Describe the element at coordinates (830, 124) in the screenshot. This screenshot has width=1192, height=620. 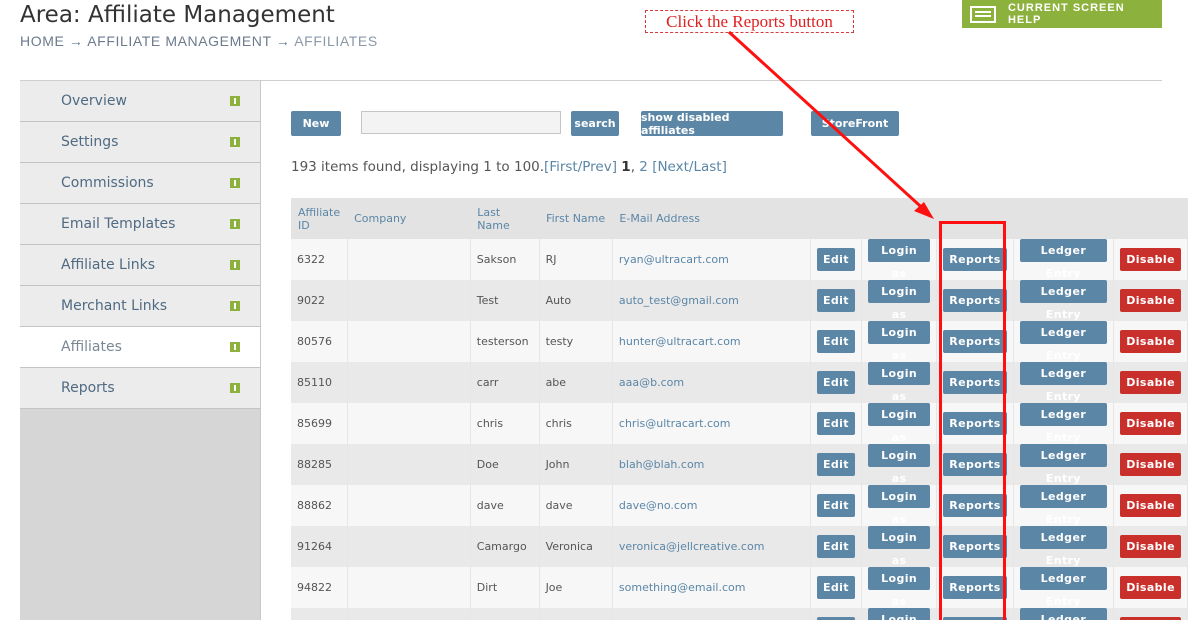
I see `pointer-arrow-icon` at that location.